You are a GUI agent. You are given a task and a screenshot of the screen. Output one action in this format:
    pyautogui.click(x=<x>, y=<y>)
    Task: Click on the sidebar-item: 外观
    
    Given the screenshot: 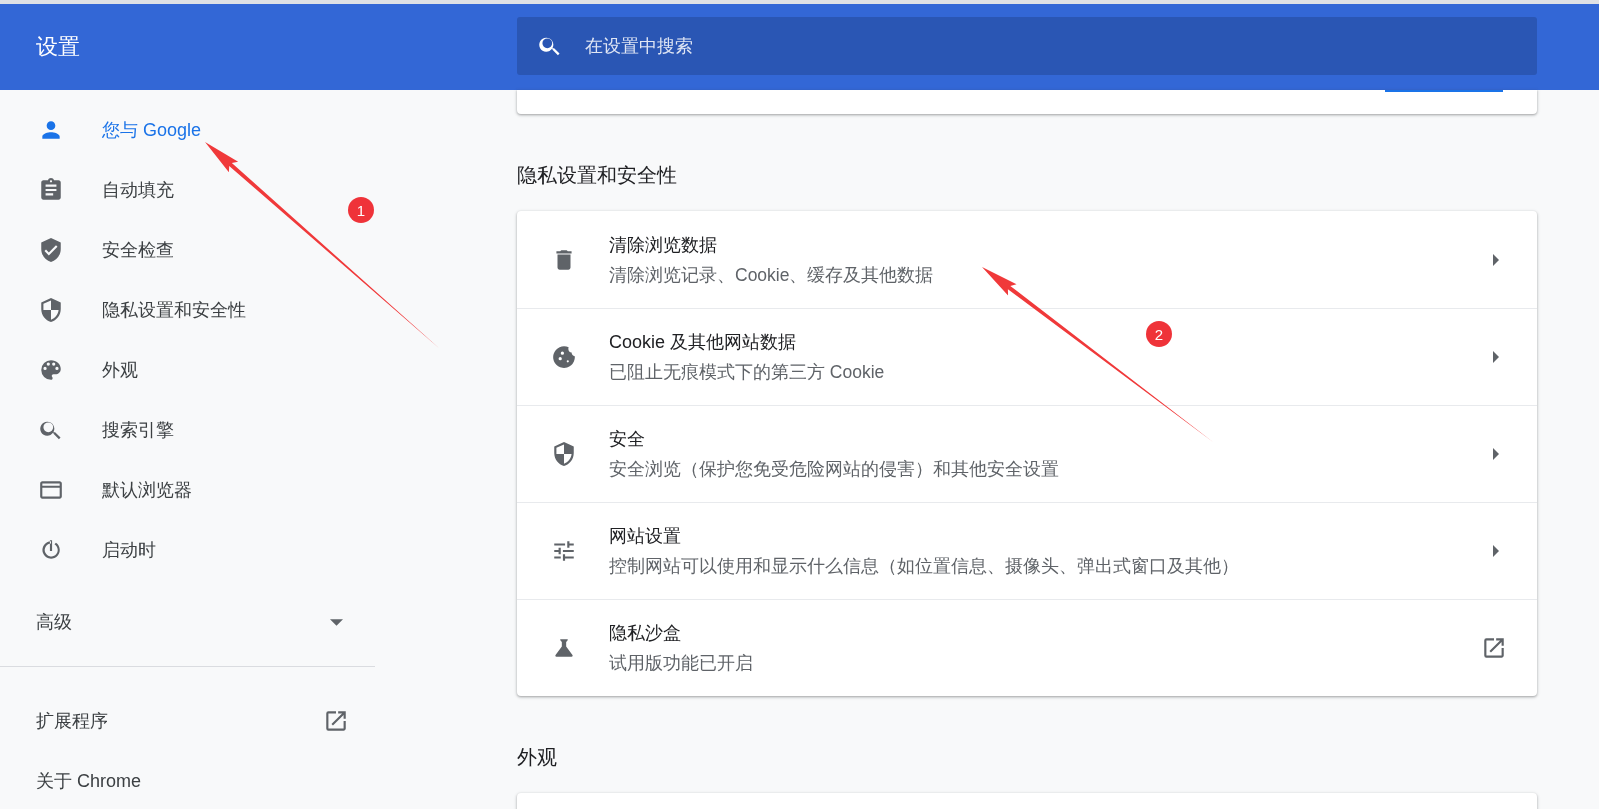 What is the action you would take?
    pyautogui.click(x=77, y=370)
    